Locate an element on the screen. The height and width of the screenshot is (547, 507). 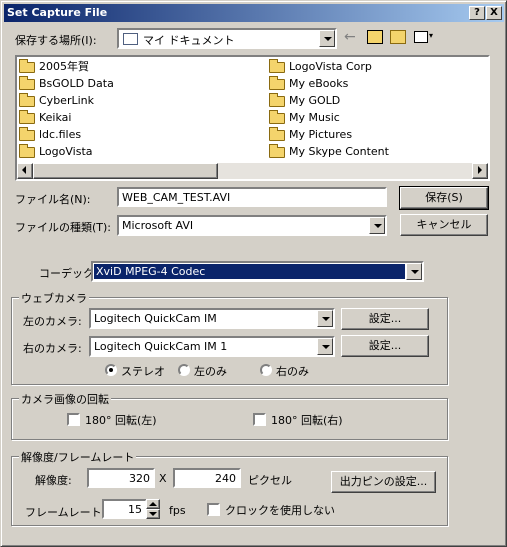
framerate-field: 15 is located at coordinates (124, 509).